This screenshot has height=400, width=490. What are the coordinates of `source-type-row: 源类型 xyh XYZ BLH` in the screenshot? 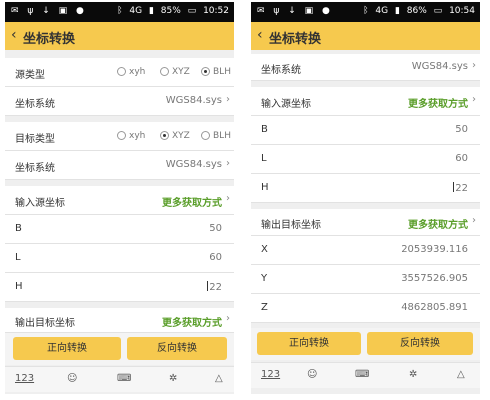 It's located at (119, 72).